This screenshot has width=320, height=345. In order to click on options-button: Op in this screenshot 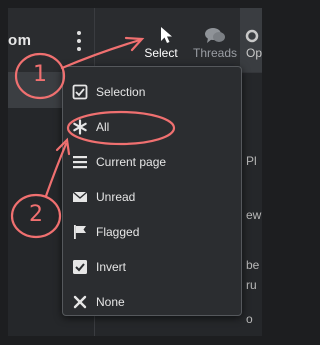, I will do `click(251, 40)`.